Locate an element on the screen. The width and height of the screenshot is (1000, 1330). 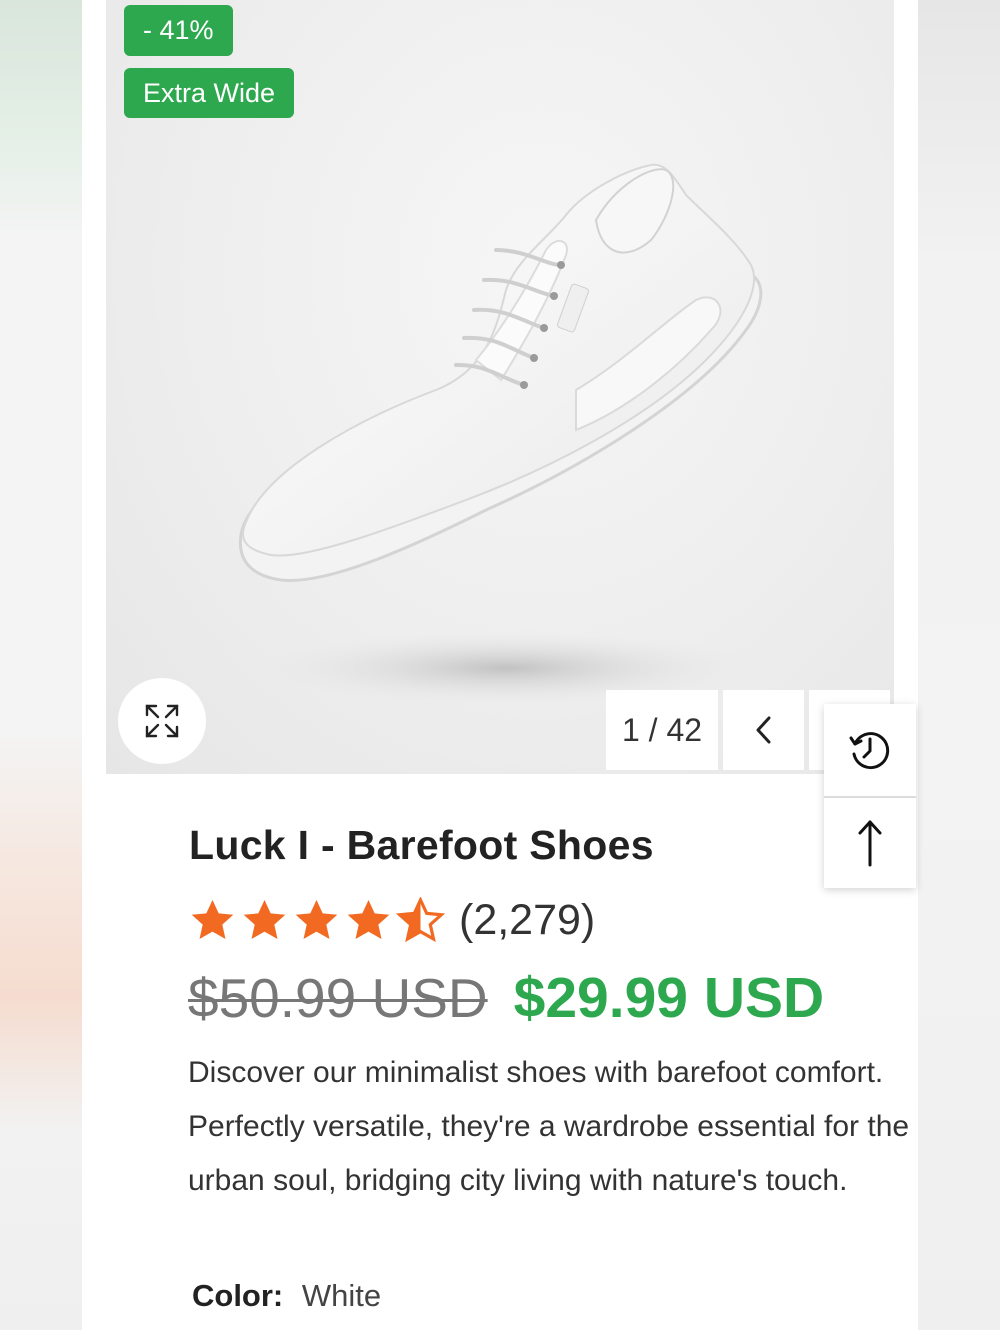
chevron-left-icon is located at coordinates (763, 730).